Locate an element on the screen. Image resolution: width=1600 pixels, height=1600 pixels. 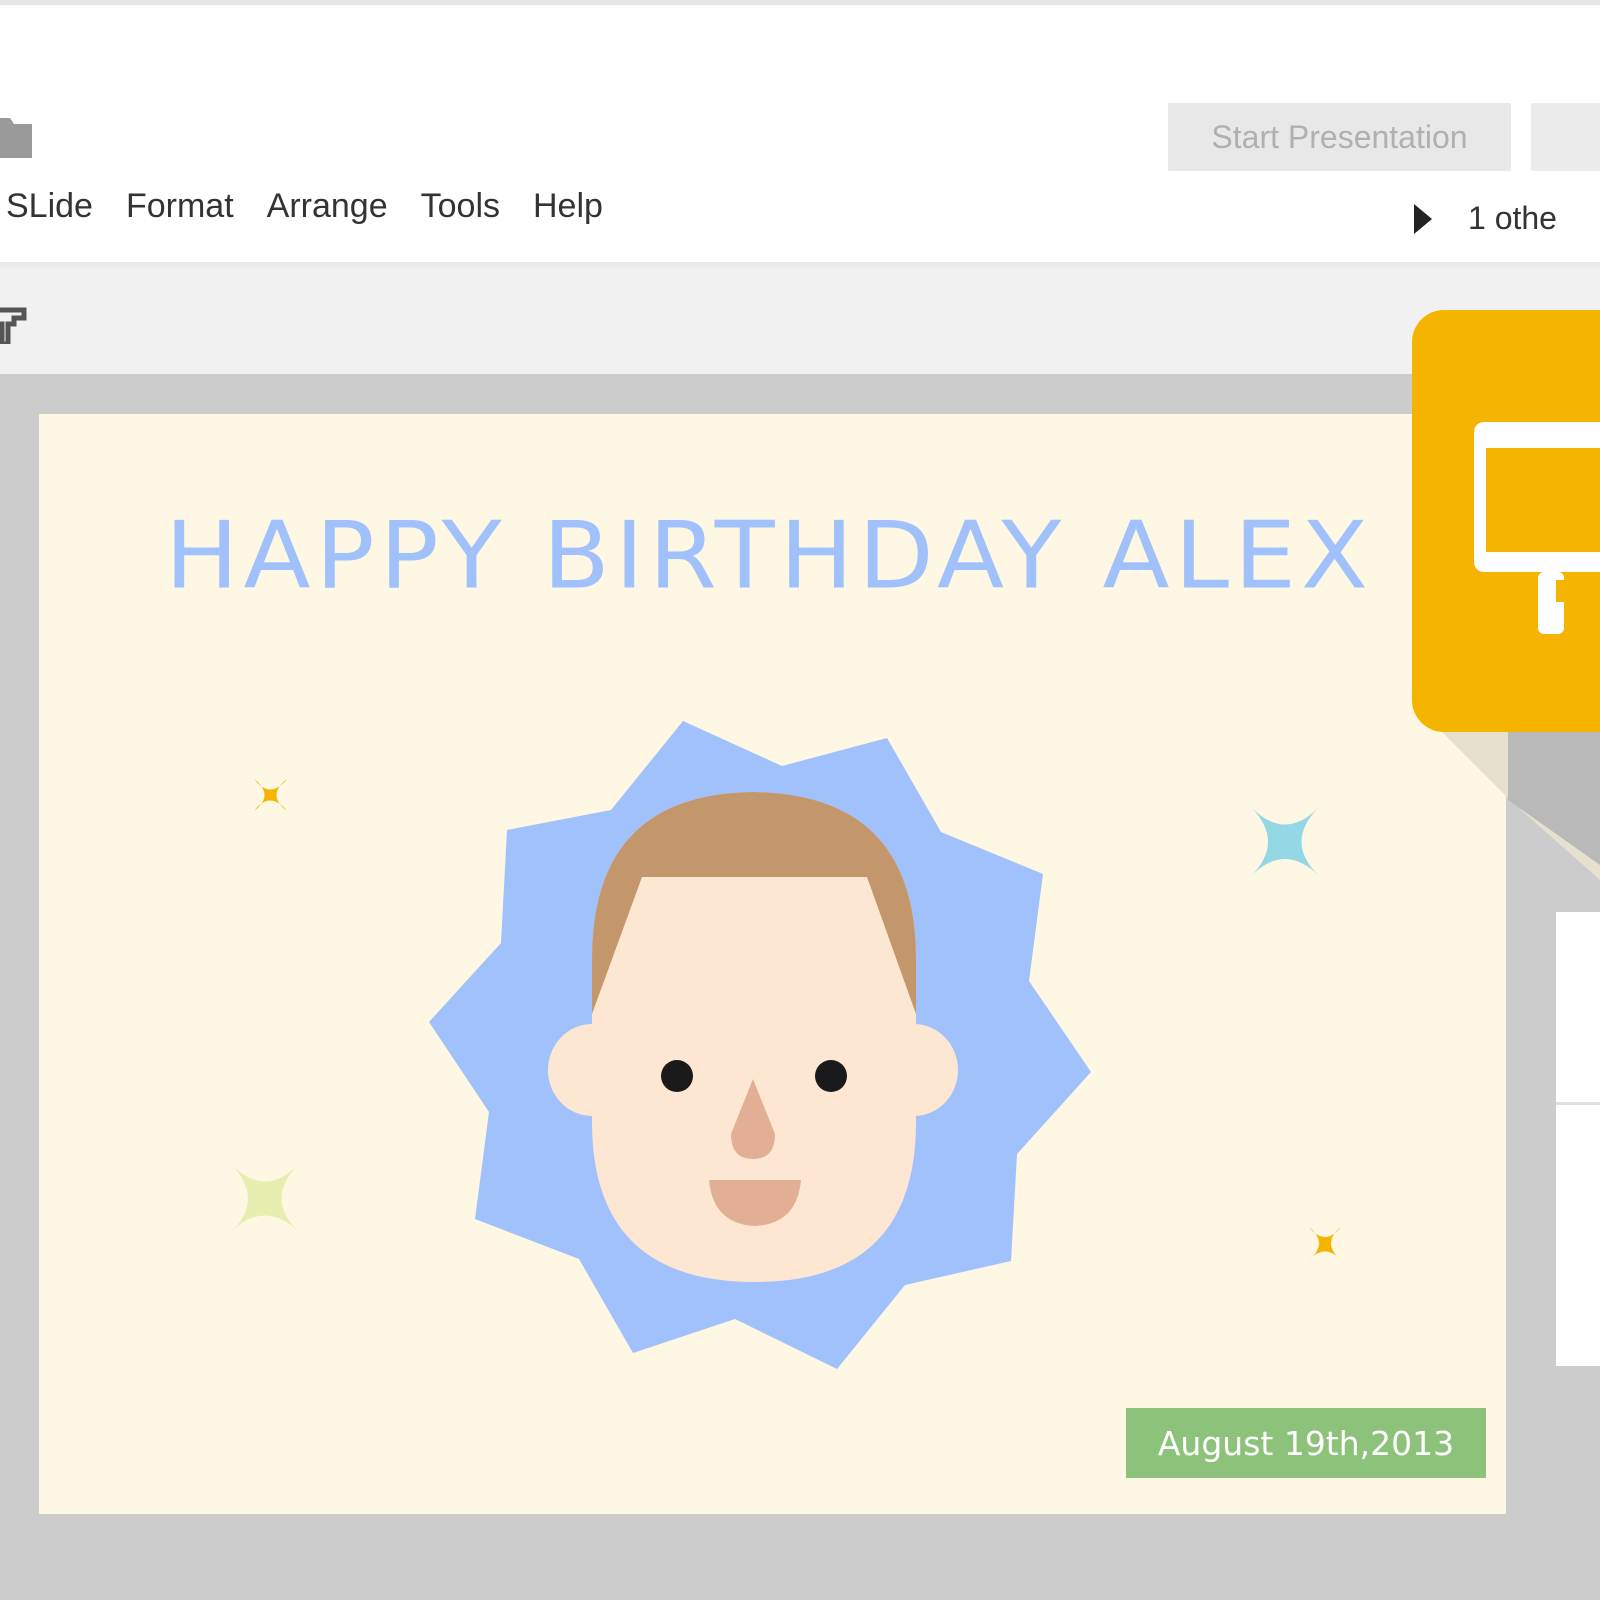
play-icon is located at coordinates (1423, 218).